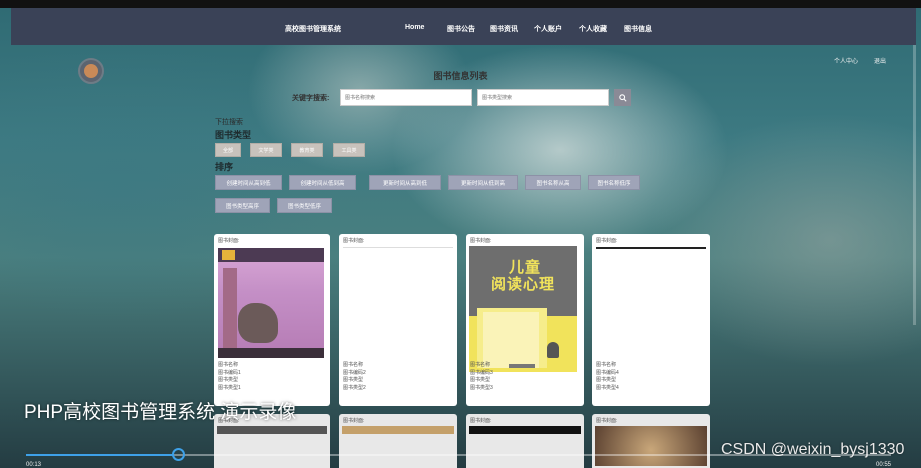 The width and height of the screenshot is (921, 468). What do you see at coordinates (322, 182) in the screenshot?
I see `sort-created-asc: 创建时间从低到高` at bounding box center [322, 182].